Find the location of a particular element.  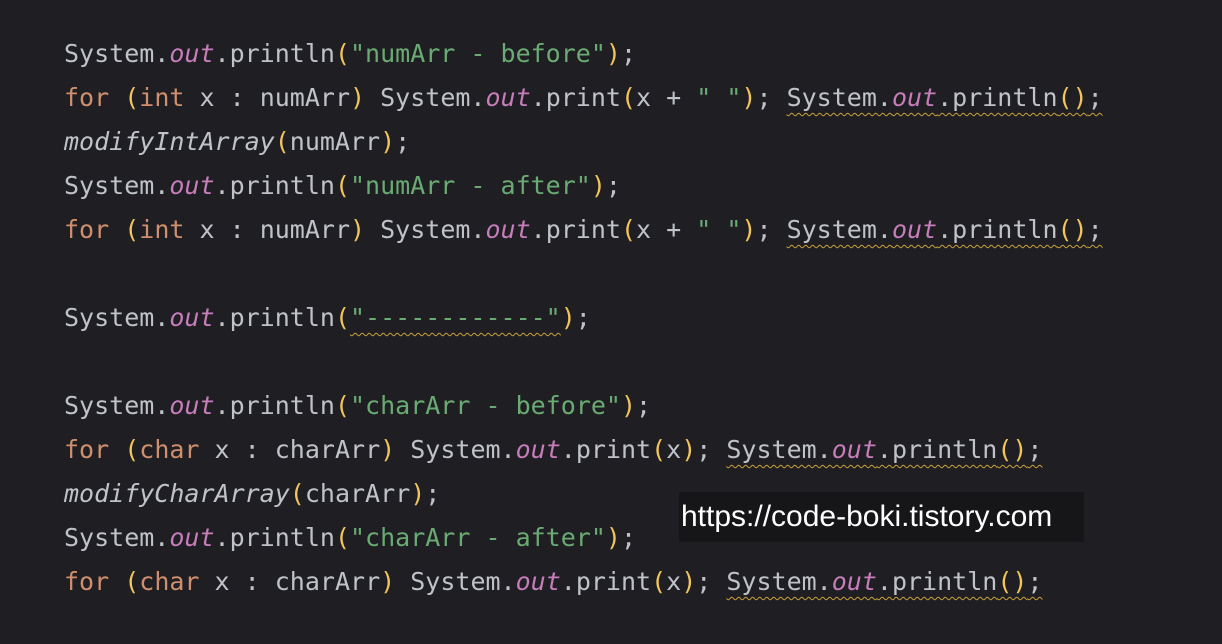

code-line: modifyIntArray(numArr); is located at coordinates (643, 142).